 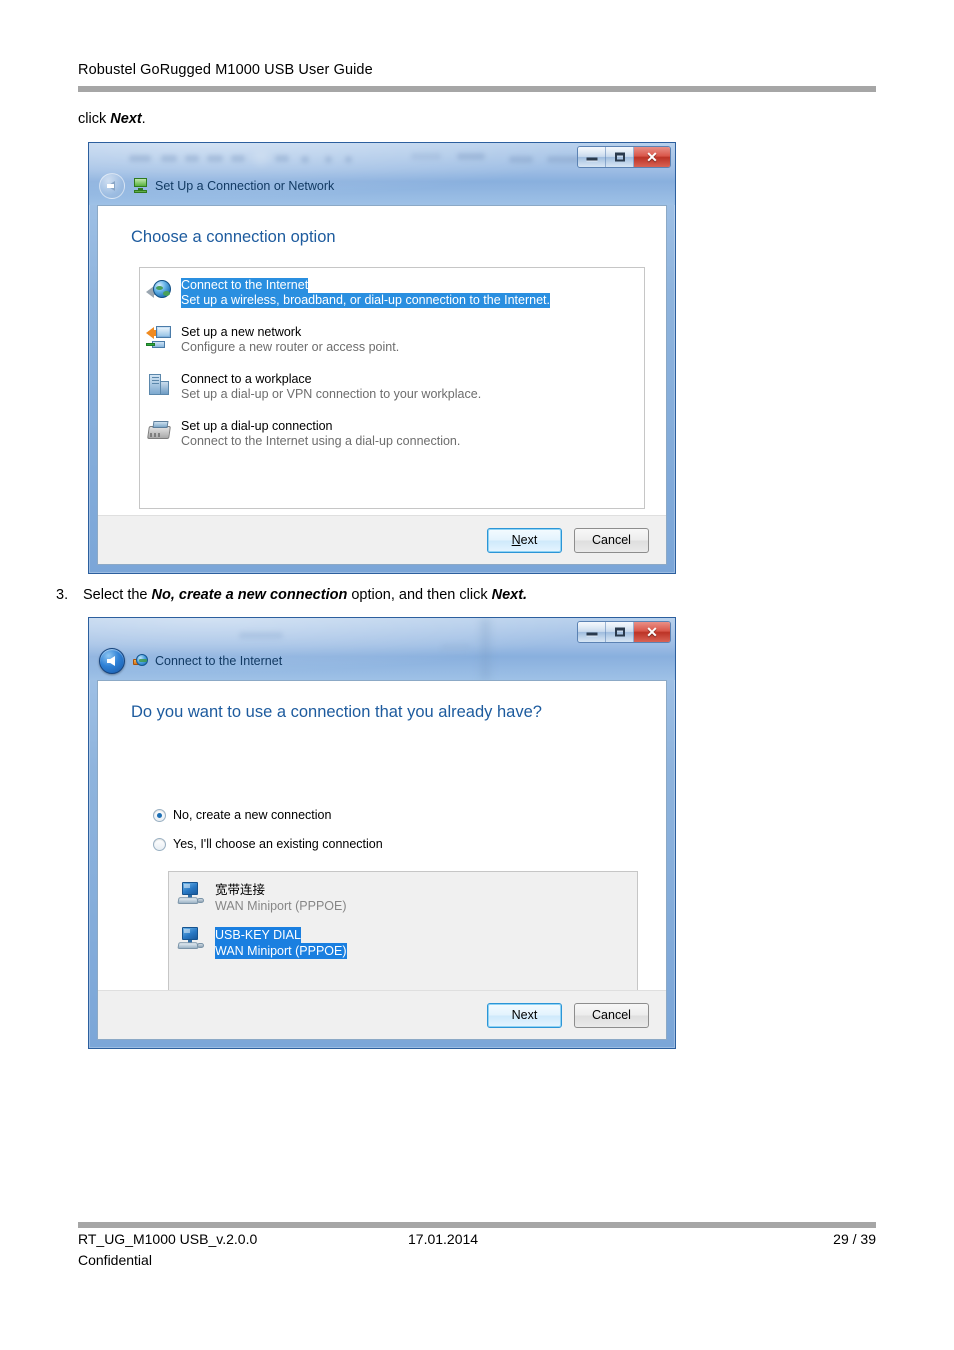 What do you see at coordinates (278, 844) in the screenshot?
I see `radio-label: Yes, I'll choose an existing connection` at bounding box center [278, 844].